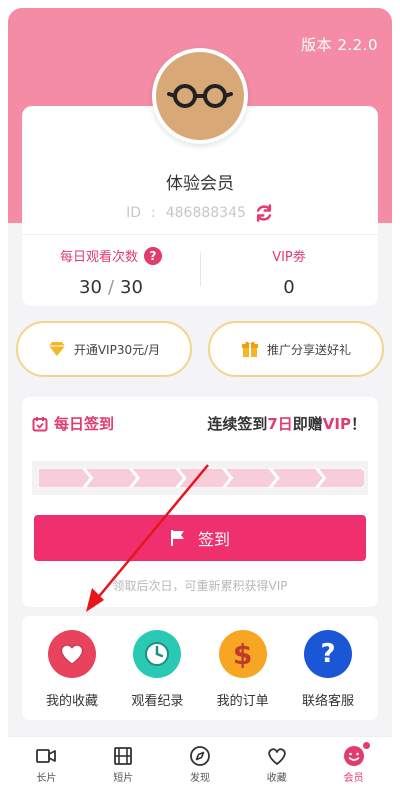  I want to click on film-icon, so click(123, 756).